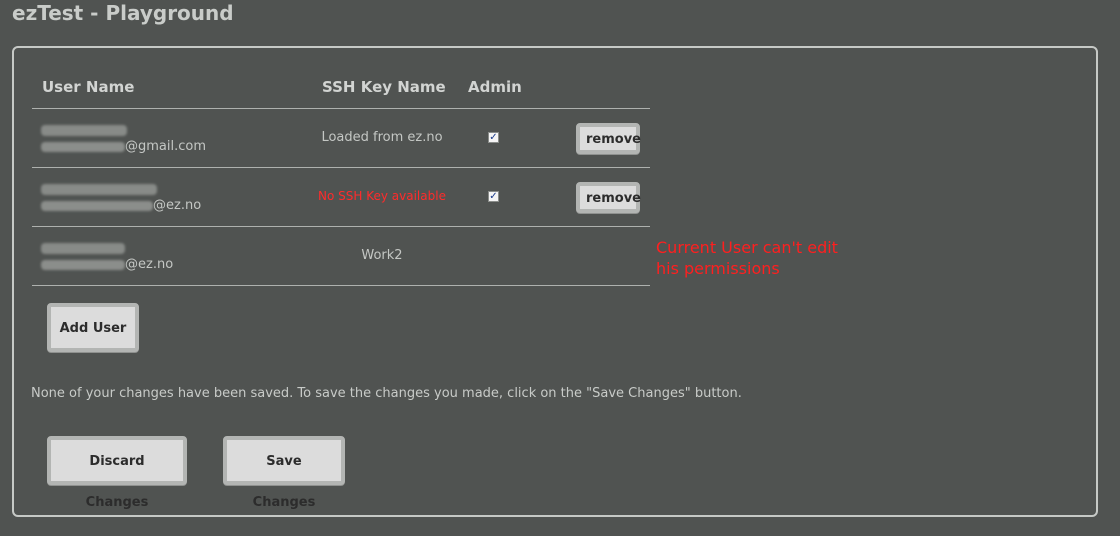  I want to click on user-email: @gmail.com, so click(123, 146).